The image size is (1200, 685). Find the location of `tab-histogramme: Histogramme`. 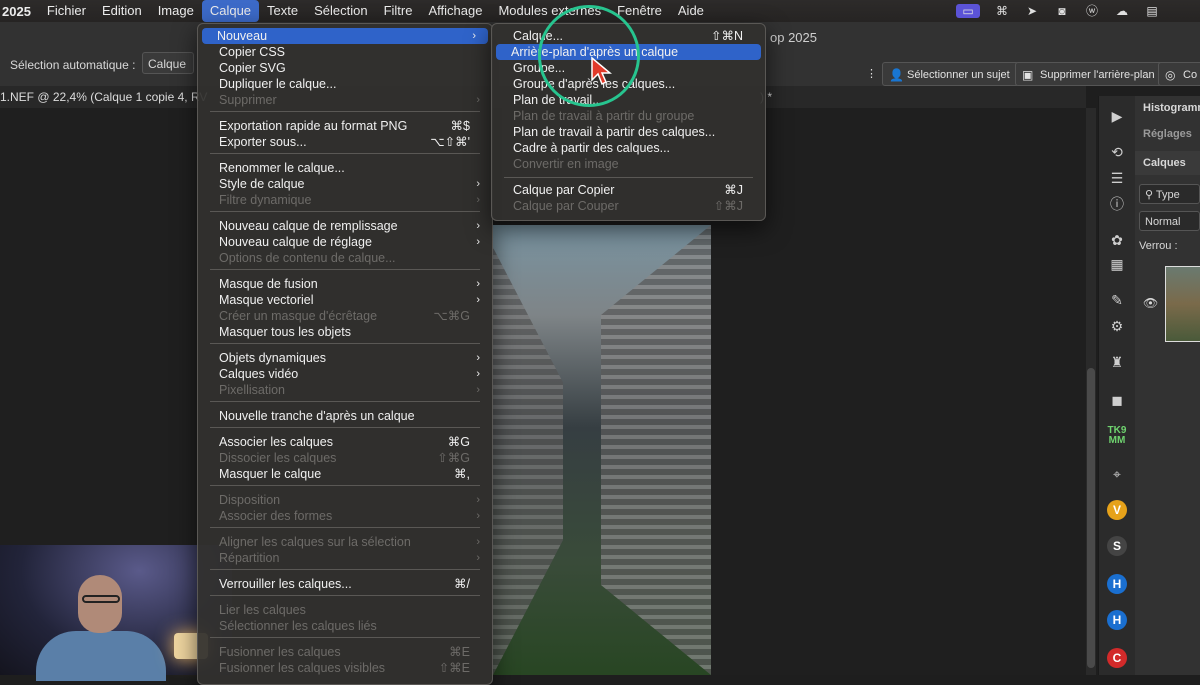

tab-histogramme: Histogramme is located at coordinates (1167, 108).